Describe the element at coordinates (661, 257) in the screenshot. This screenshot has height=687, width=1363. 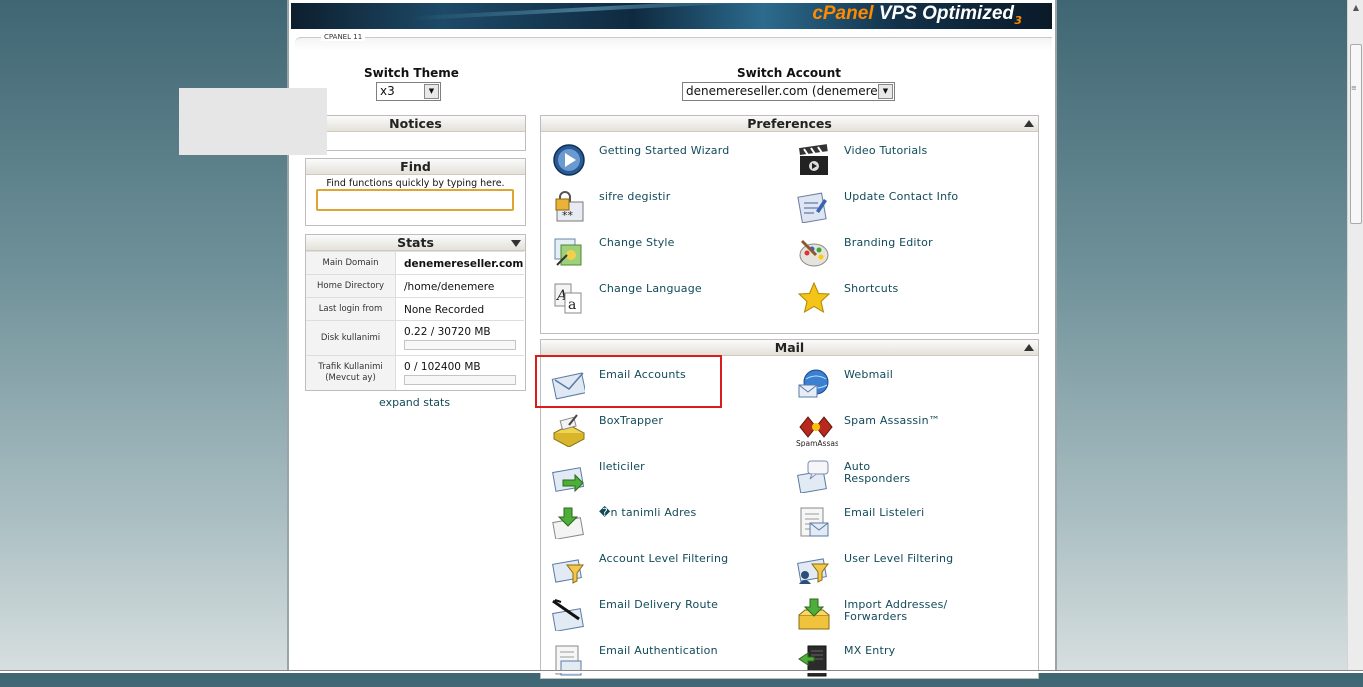
I see `pref-change-style: Change Style` at that location.